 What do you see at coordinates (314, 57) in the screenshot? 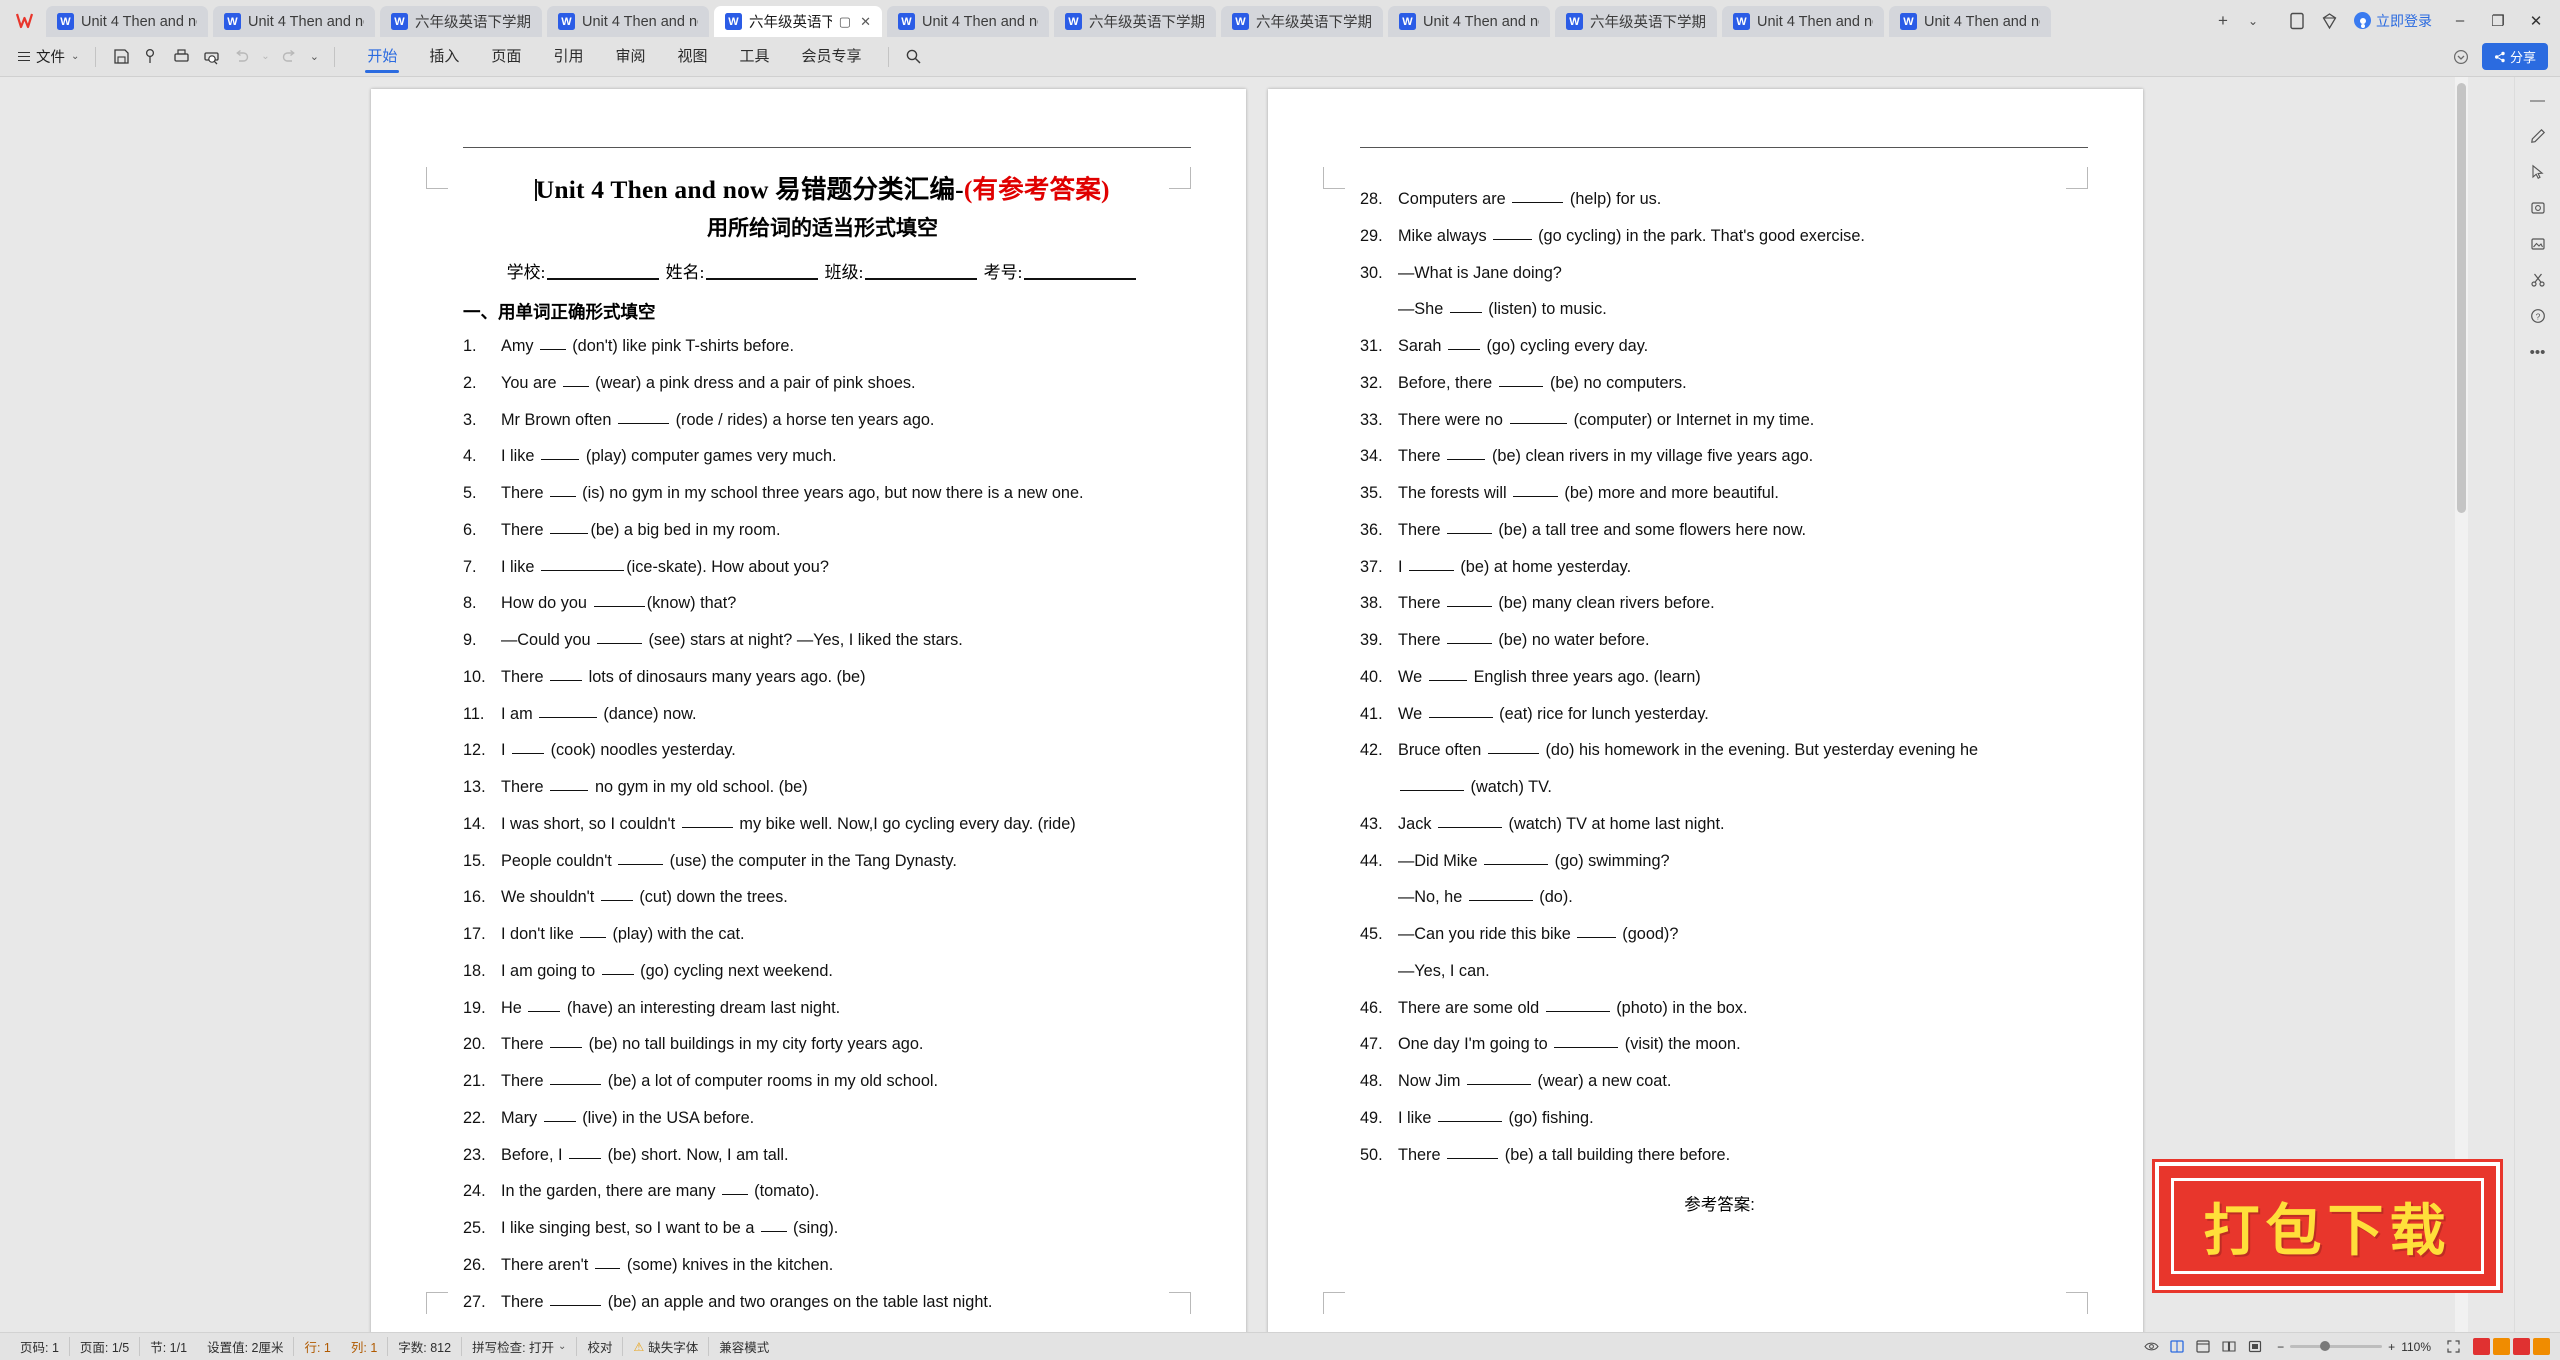
I see `customize-toolbar-icon: ⌄` at bounding box center [314, 57].